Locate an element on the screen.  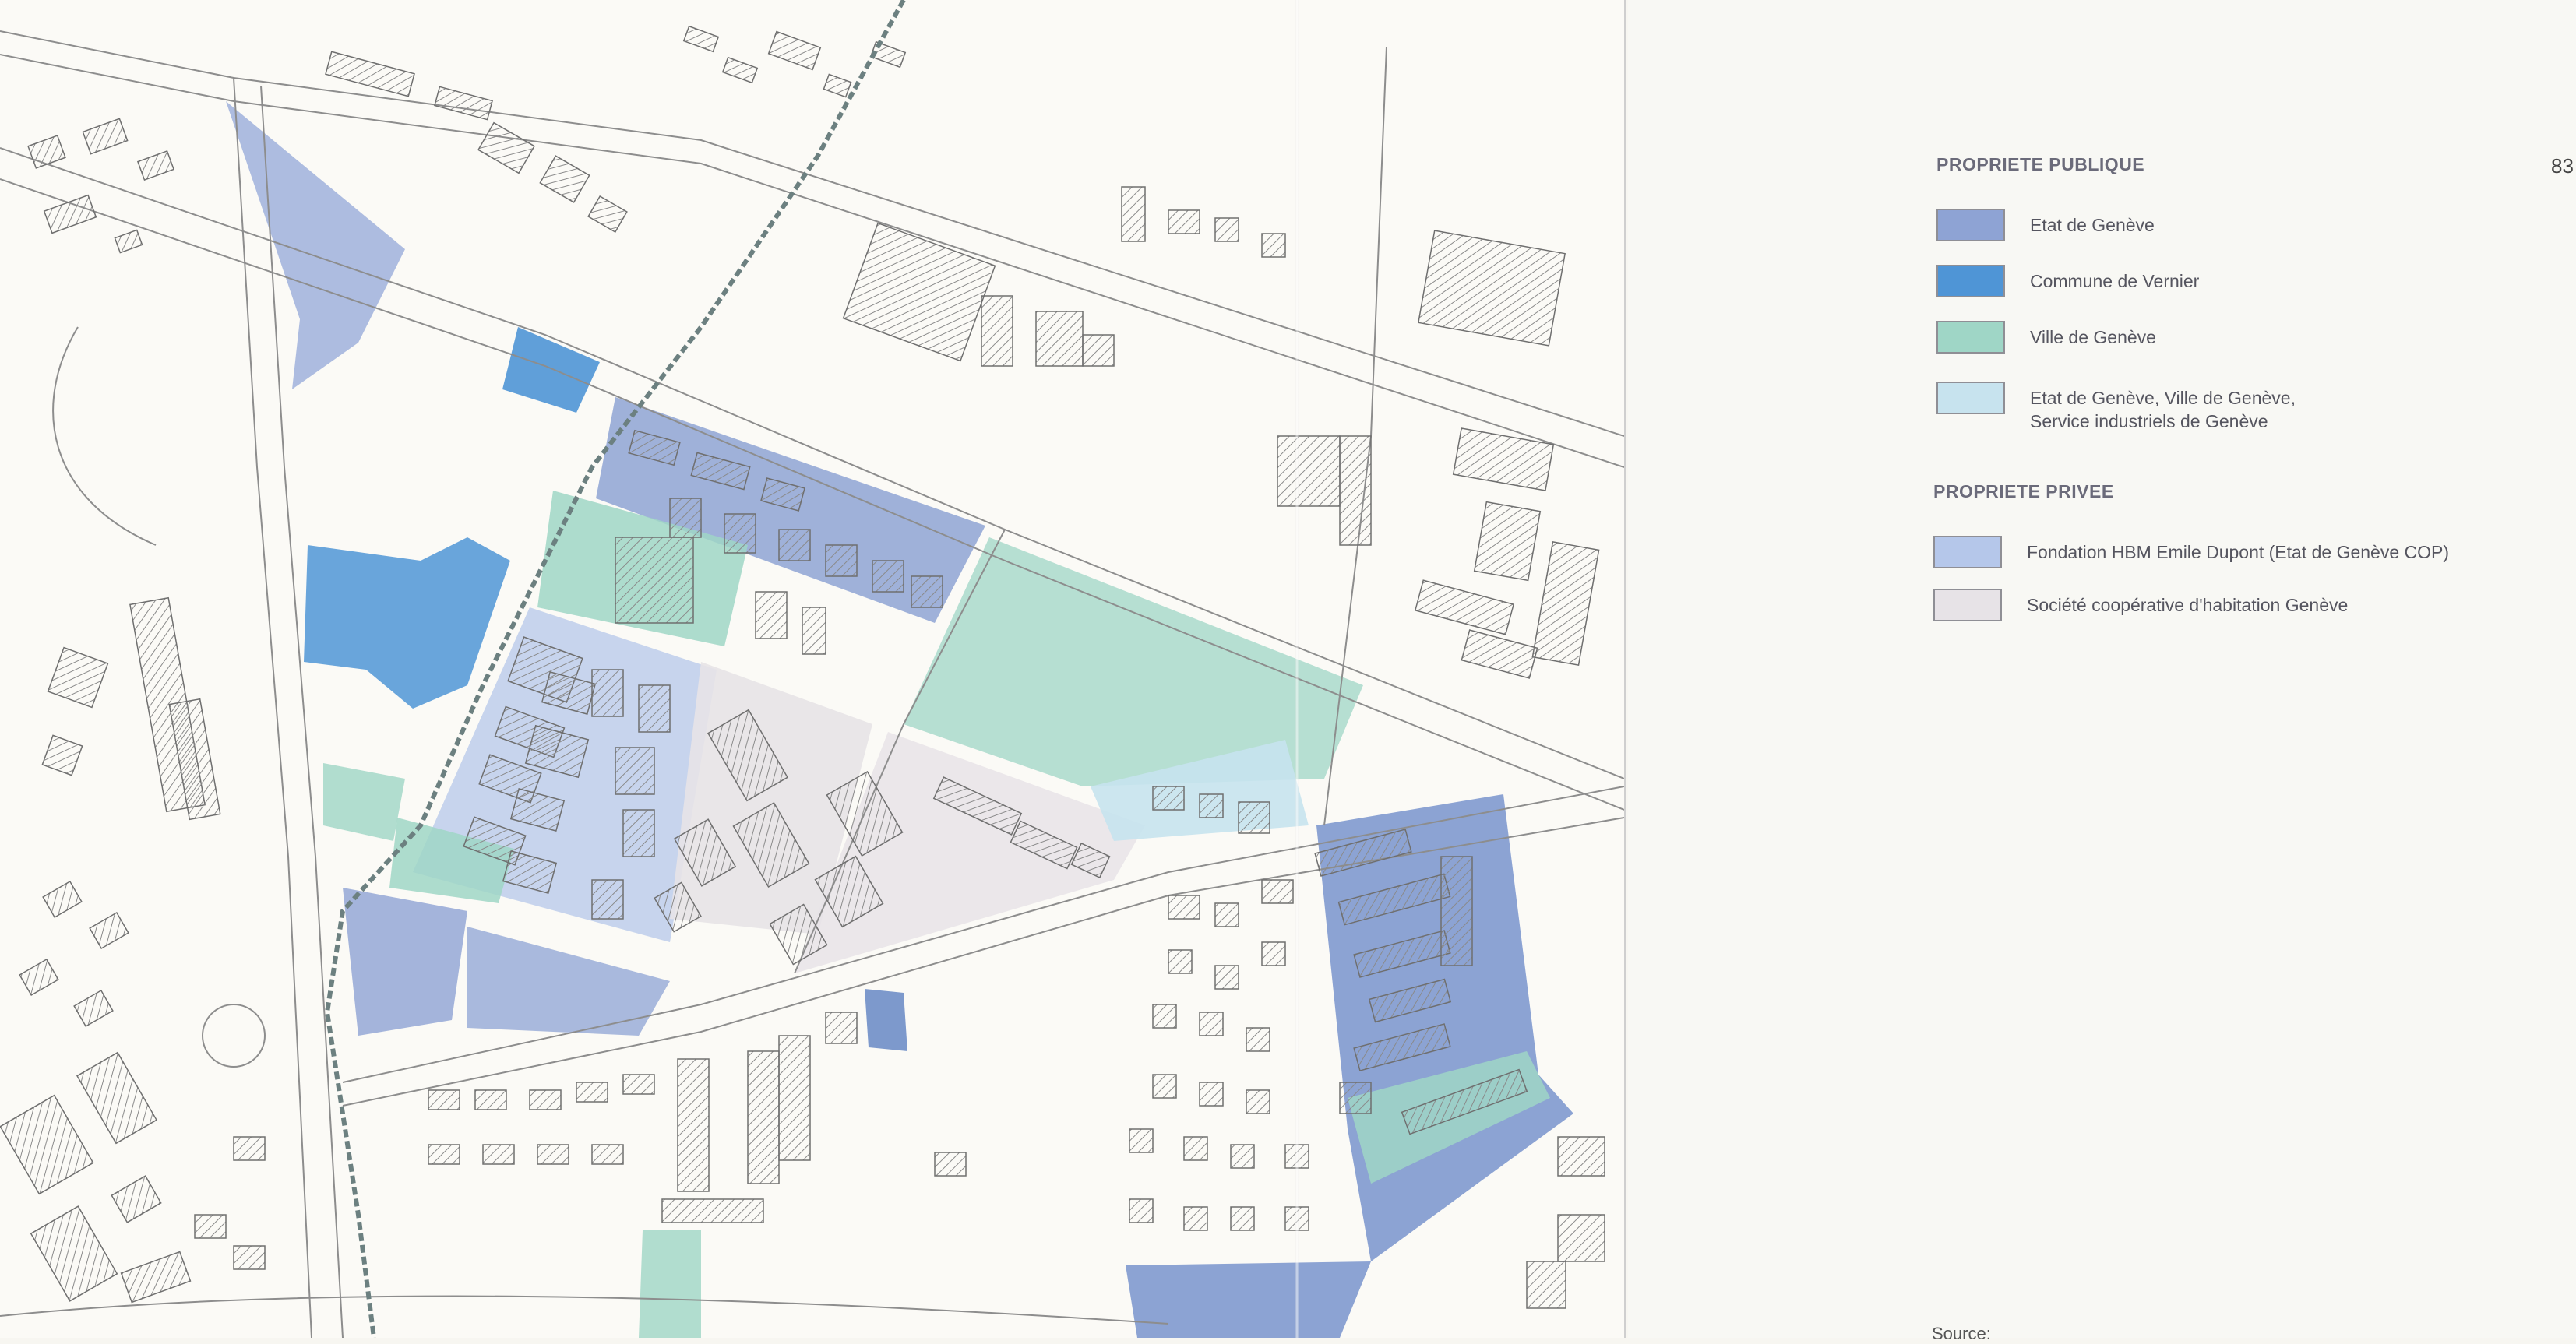
paper-fold is located at coordinates (1297, 669).